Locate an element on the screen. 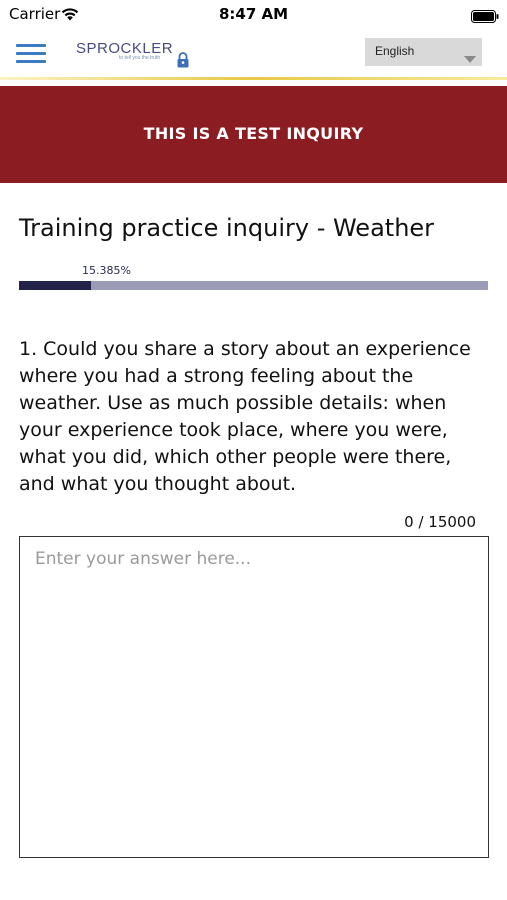  sprockler-logo: SPROCKLER to tell you the truth is located at coordinates (136, 57).